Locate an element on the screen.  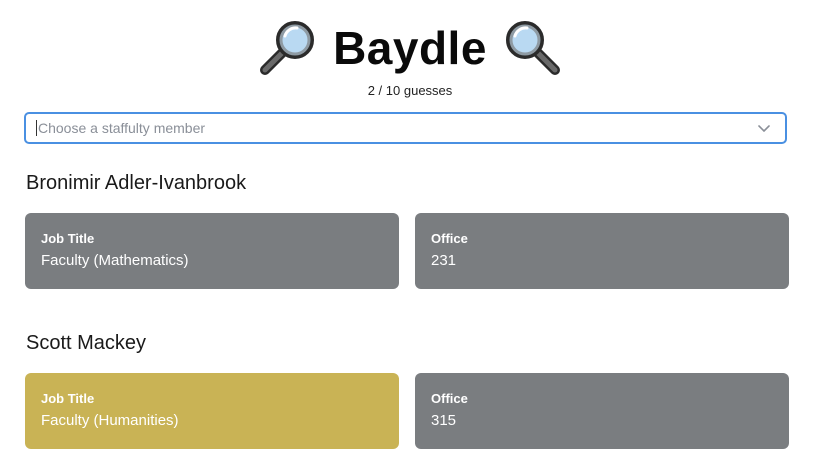
guess-counter: 2 / 10 guesses is located at coordinates (410, 90).